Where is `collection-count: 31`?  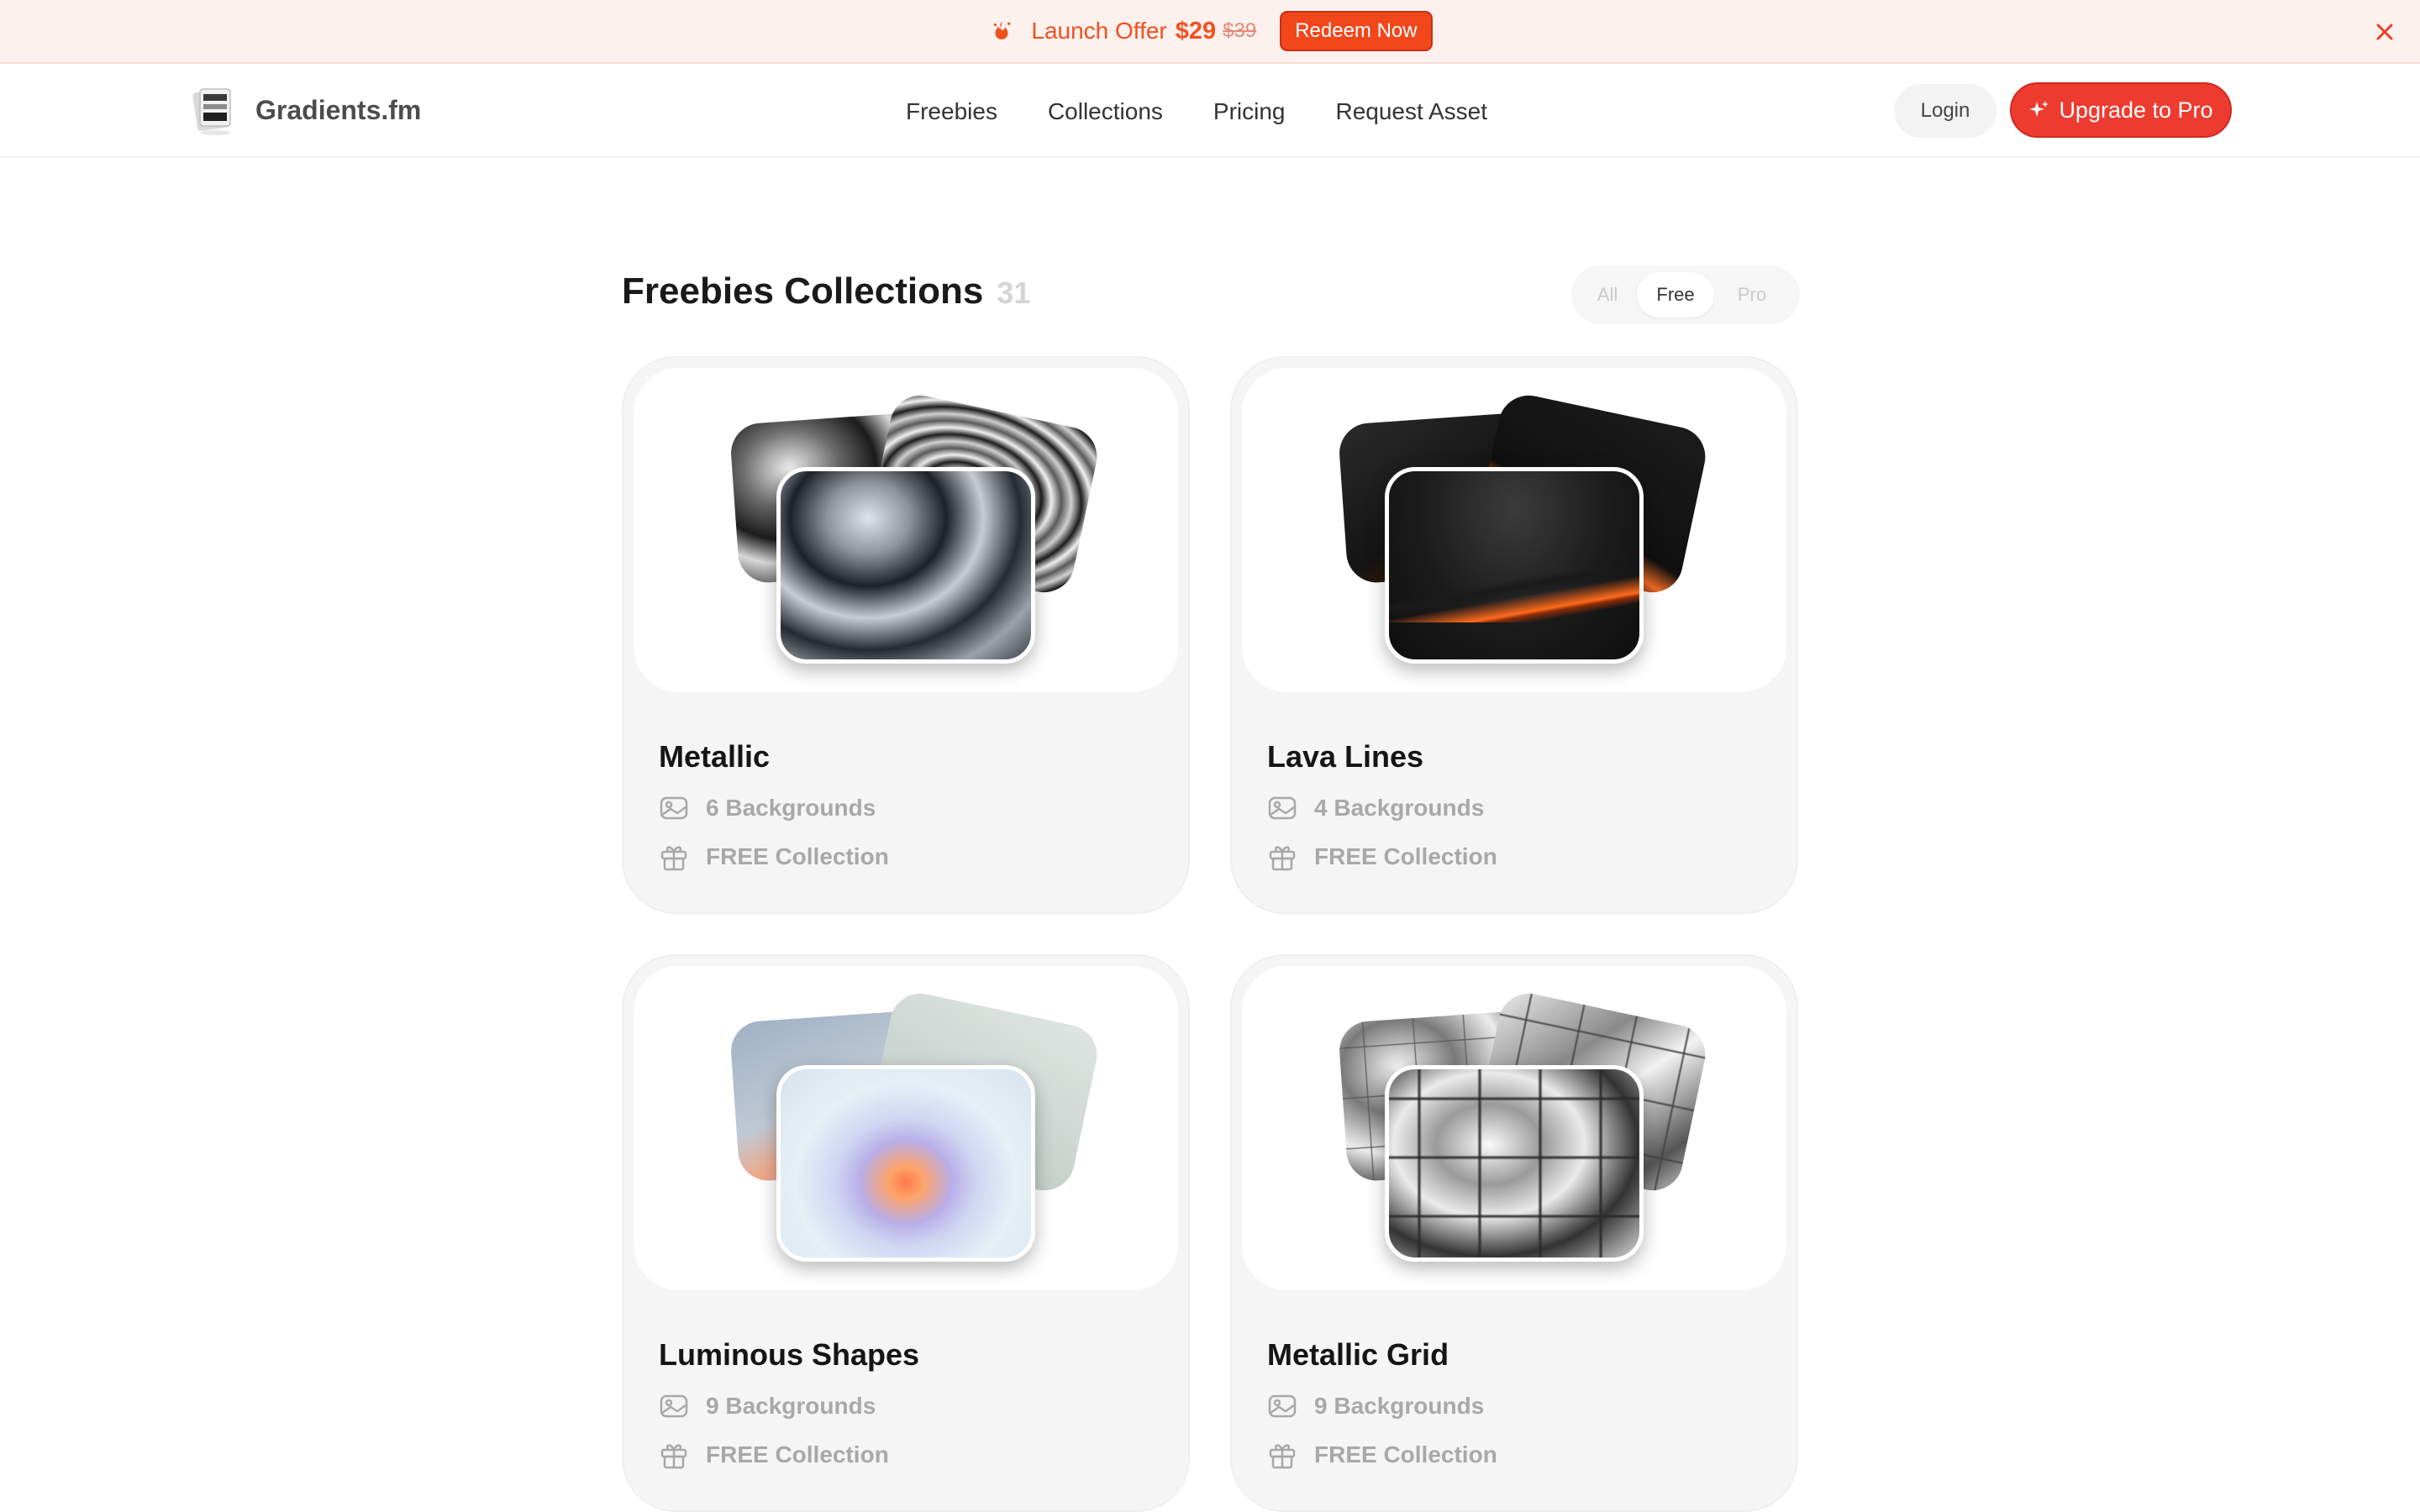 collection-count: 31 is located at coordinates (1014, 293).